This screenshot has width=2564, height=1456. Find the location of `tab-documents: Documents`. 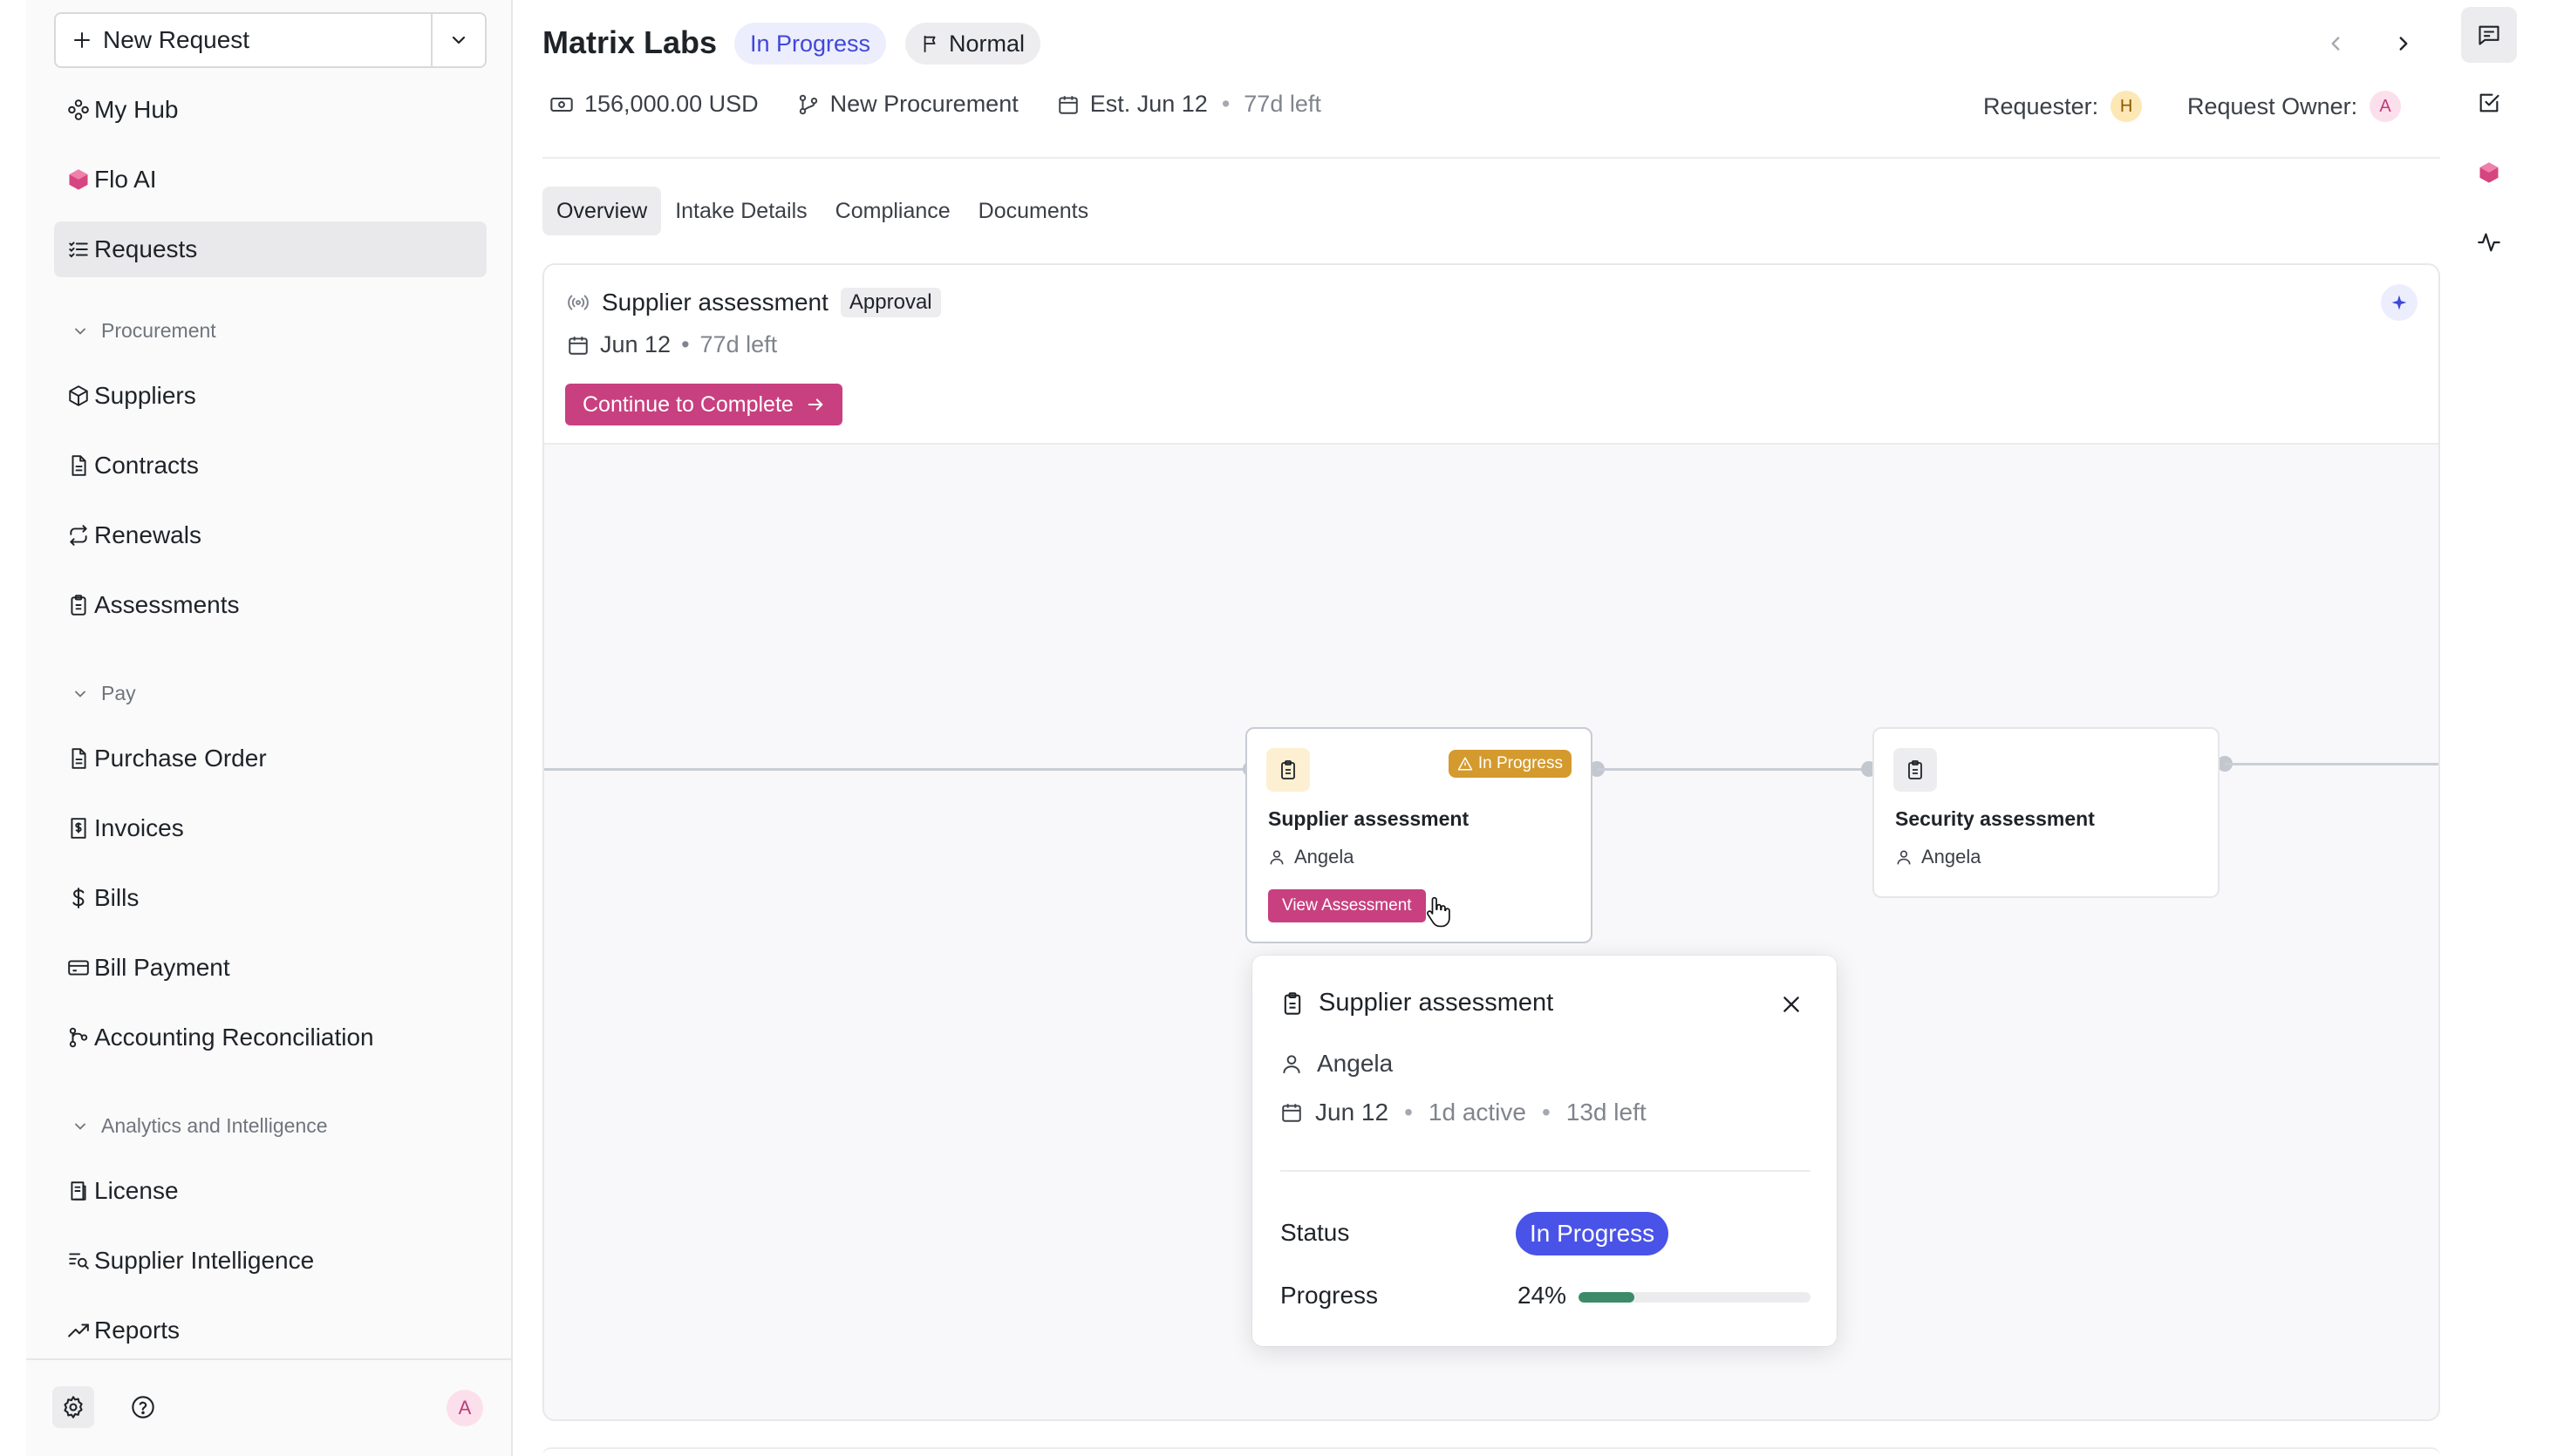

tab-documents: Documents is located at coordinates (1033, 211).